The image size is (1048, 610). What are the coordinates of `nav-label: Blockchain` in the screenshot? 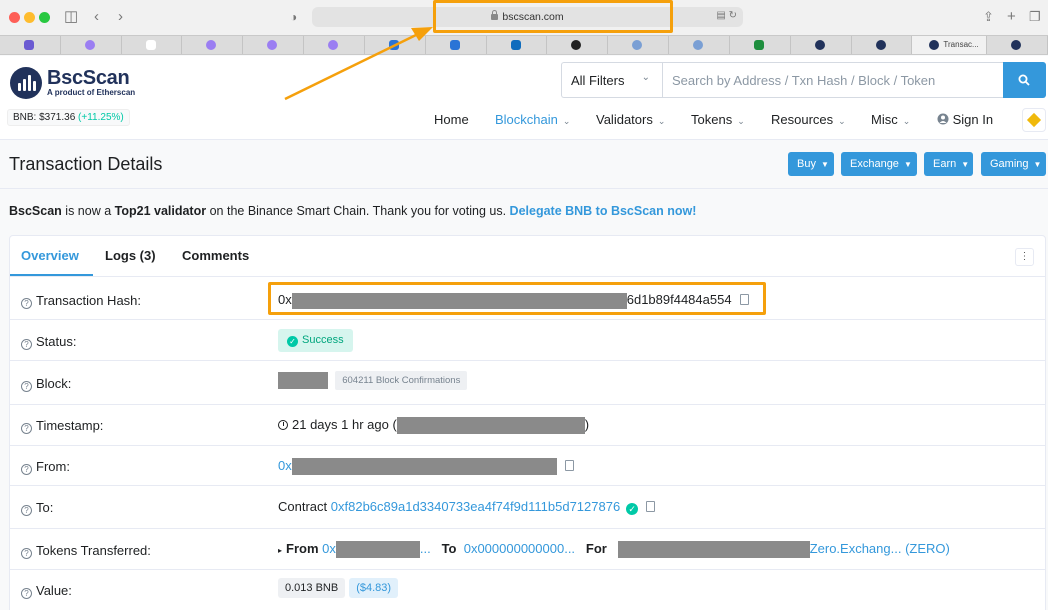 It's located at (526, 119).